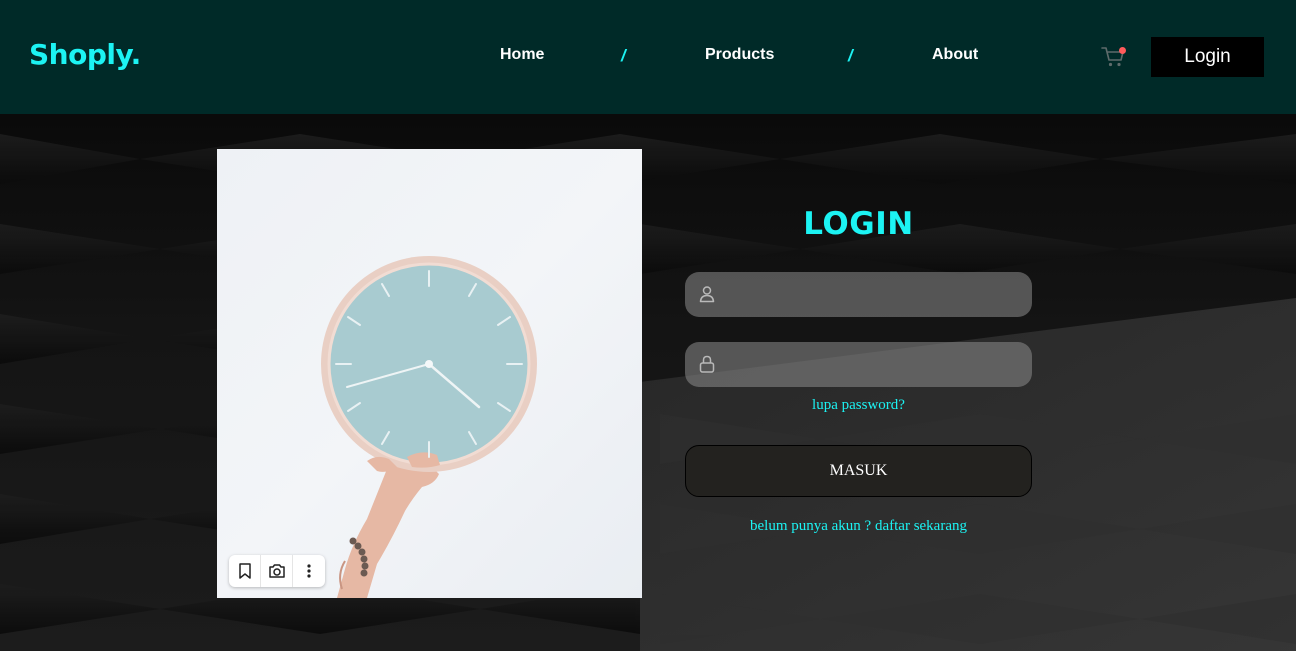 The height and width of the screenshot is (651, 1296). I want to click on camera-search-icon, so click(277, 571).